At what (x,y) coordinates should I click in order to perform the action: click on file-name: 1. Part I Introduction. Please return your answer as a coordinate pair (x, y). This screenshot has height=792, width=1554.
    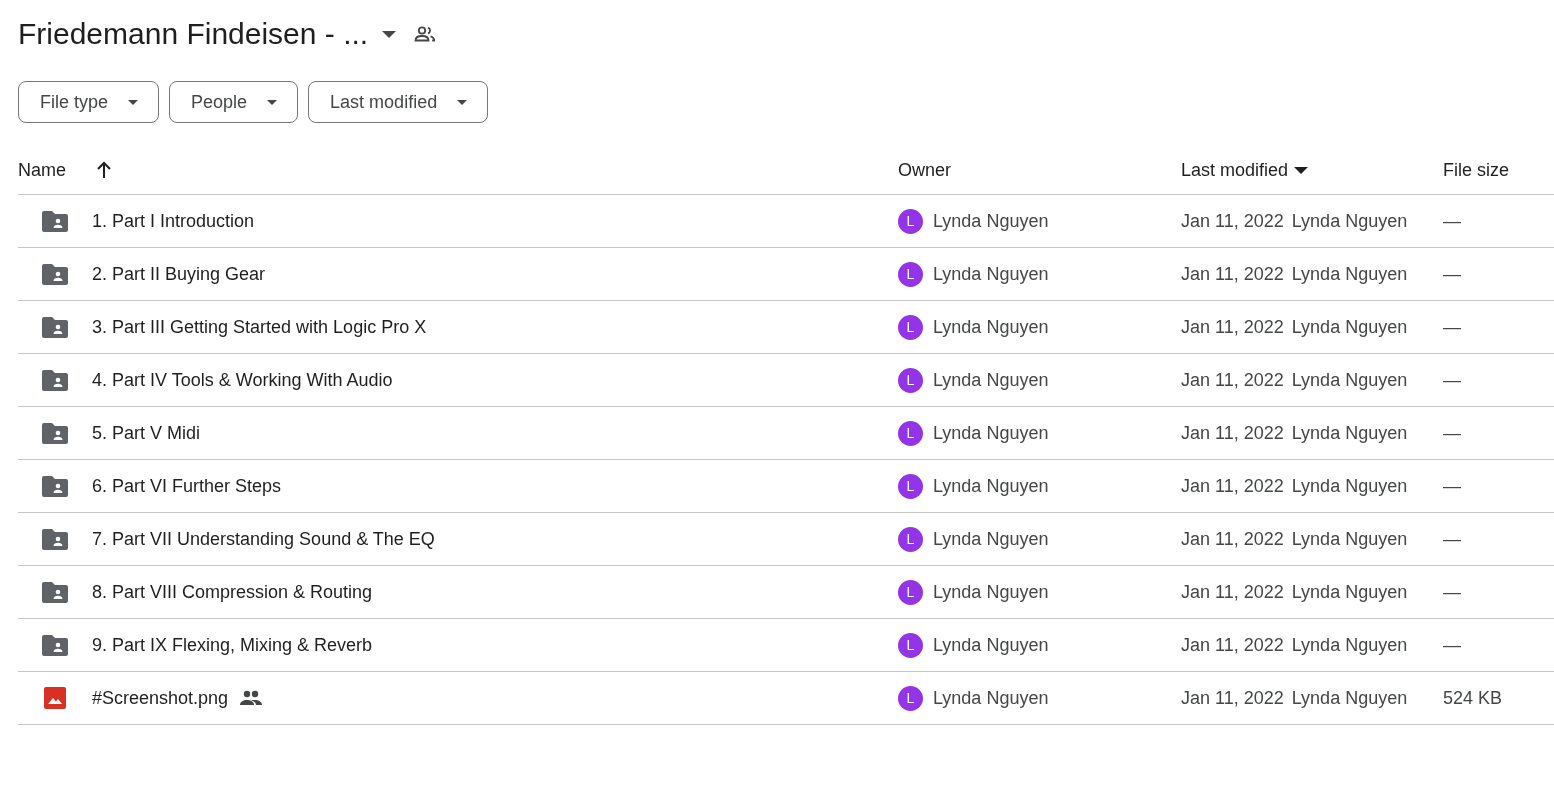
    Looking at the image, I should click on (173, 221).